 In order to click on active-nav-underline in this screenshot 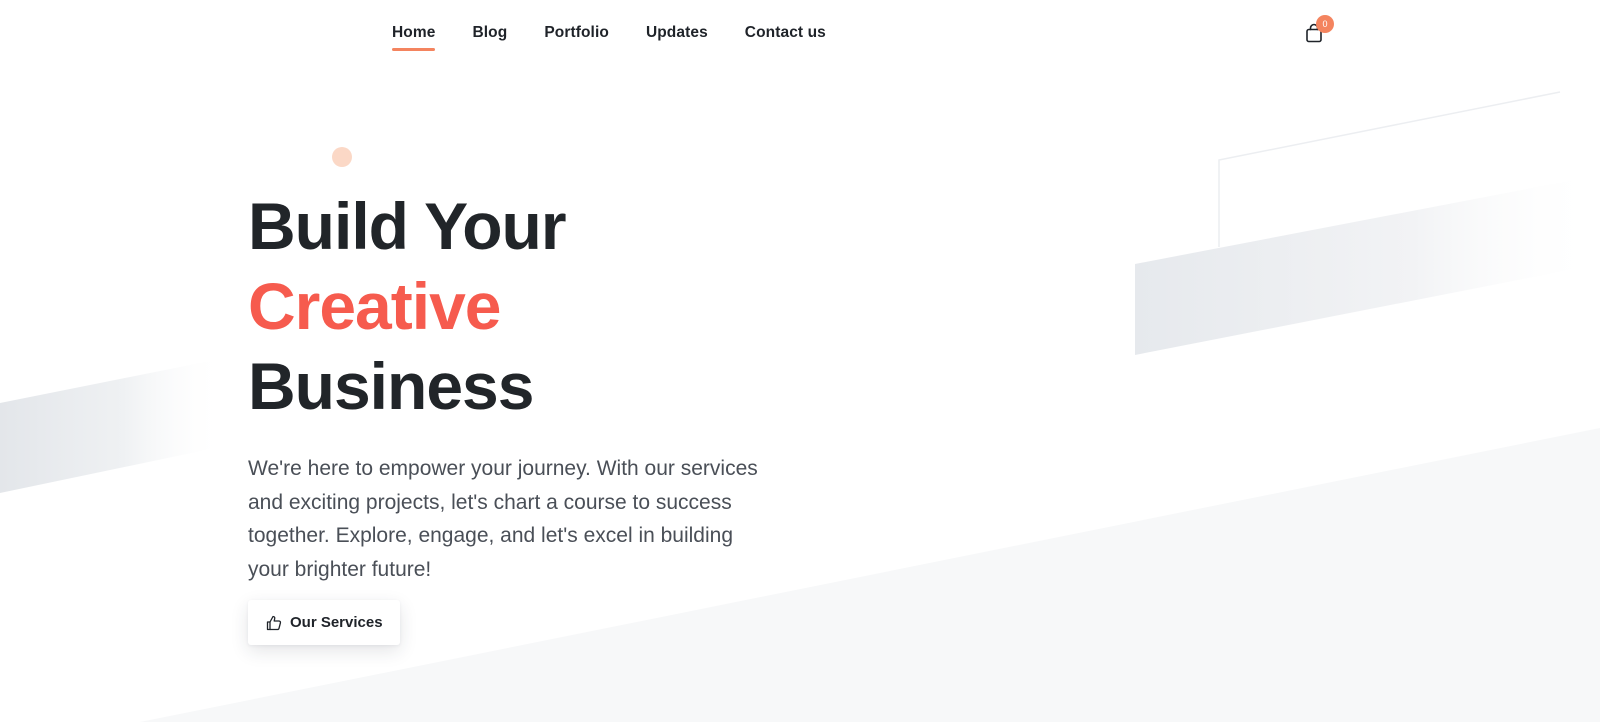, I will do `click(414, 49)`.